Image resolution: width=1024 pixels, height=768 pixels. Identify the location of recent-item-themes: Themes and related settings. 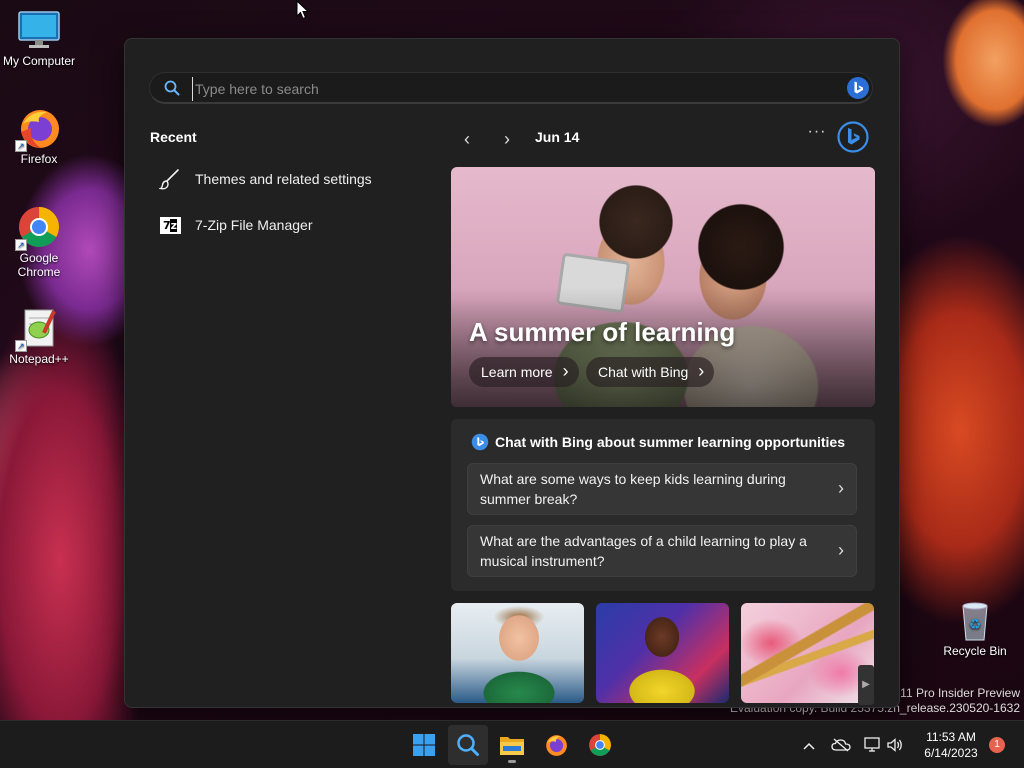
(287, 179).